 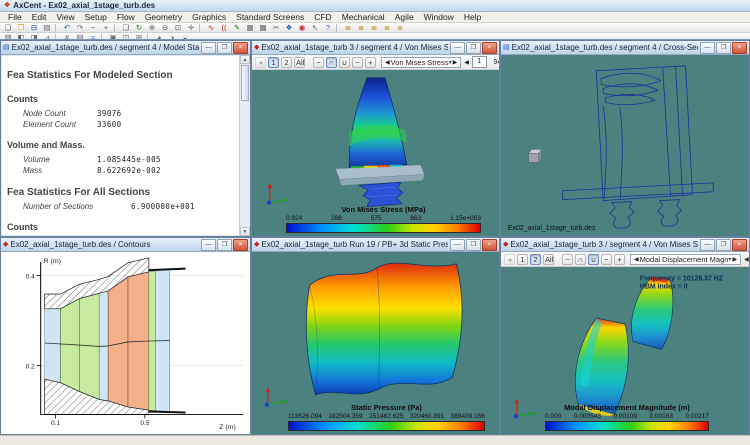 I want to click on blade-angles-icon: ((, so click(x=224, y=27).